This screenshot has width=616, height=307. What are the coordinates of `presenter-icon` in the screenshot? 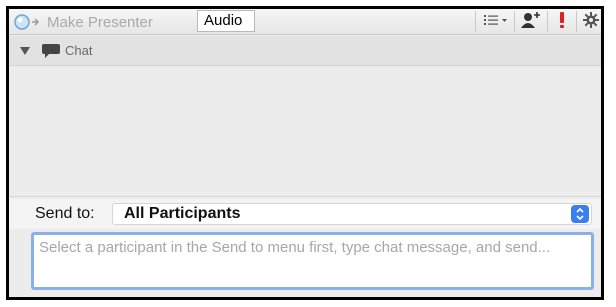 It's located at (29, 22).